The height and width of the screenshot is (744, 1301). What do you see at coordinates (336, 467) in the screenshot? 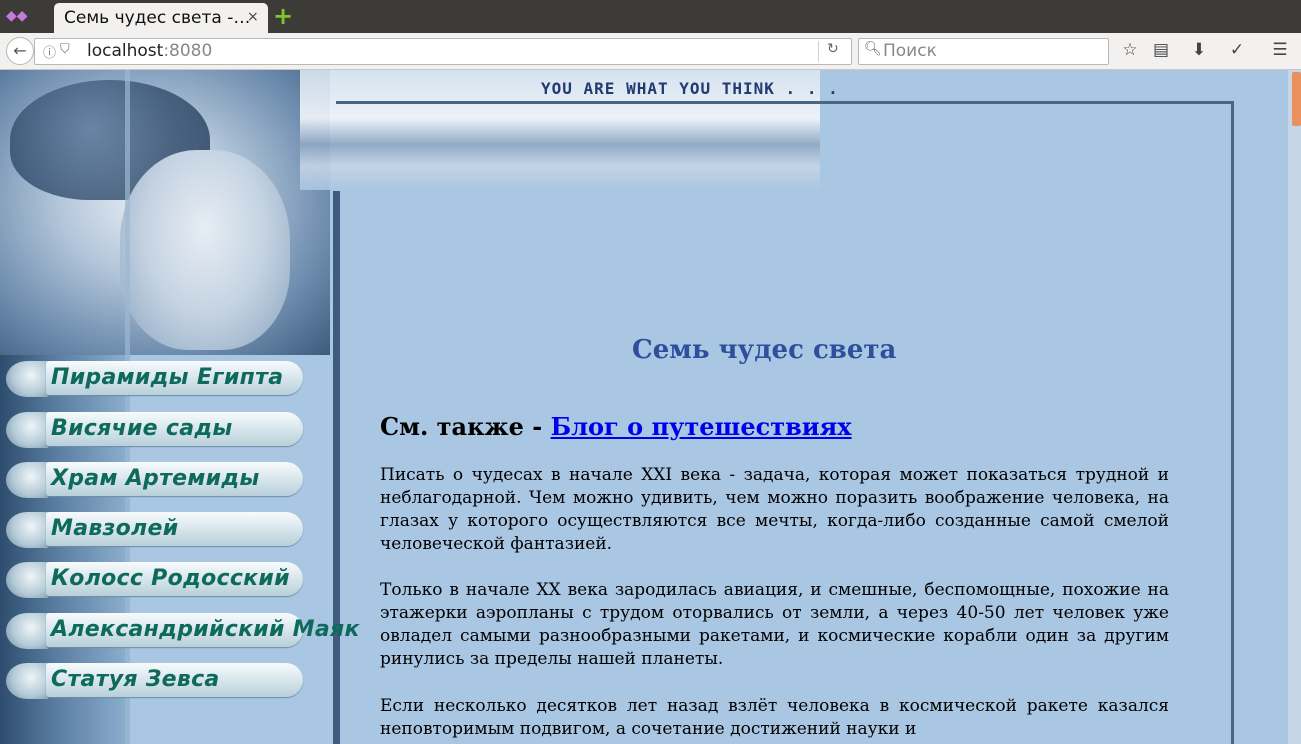
I see `frame-left-border` at bounding box center [336, 467].